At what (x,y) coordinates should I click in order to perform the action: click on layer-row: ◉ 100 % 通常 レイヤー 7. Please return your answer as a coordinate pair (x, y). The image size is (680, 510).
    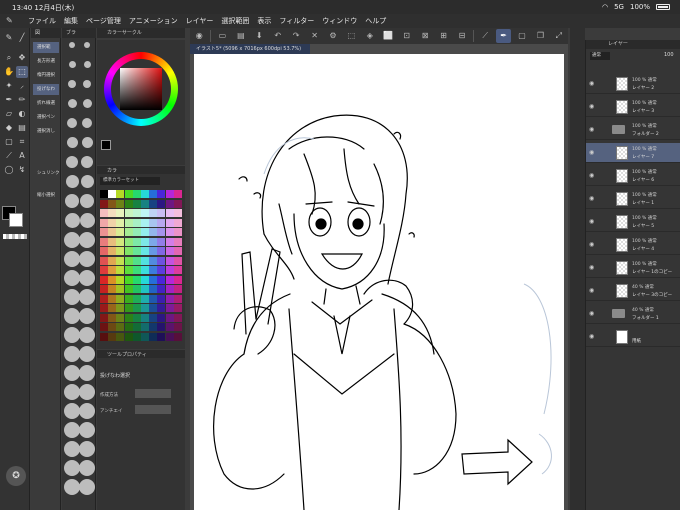
    Looking at the image, I should click on (633, 153).